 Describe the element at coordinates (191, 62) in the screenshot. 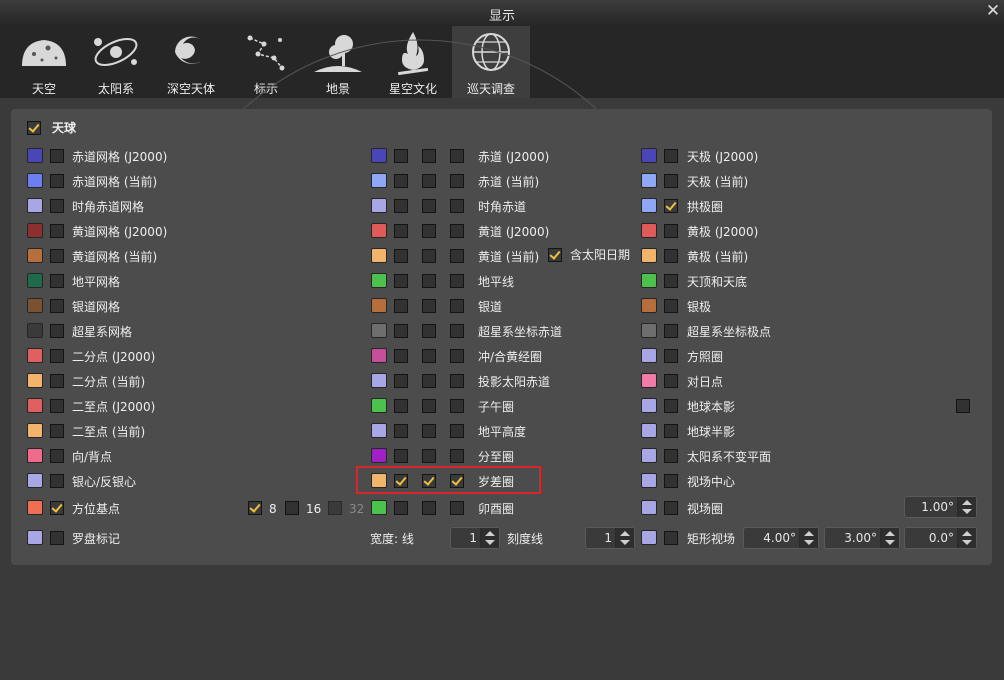

I see `tab-deep-sky: 深空天体` at that location.